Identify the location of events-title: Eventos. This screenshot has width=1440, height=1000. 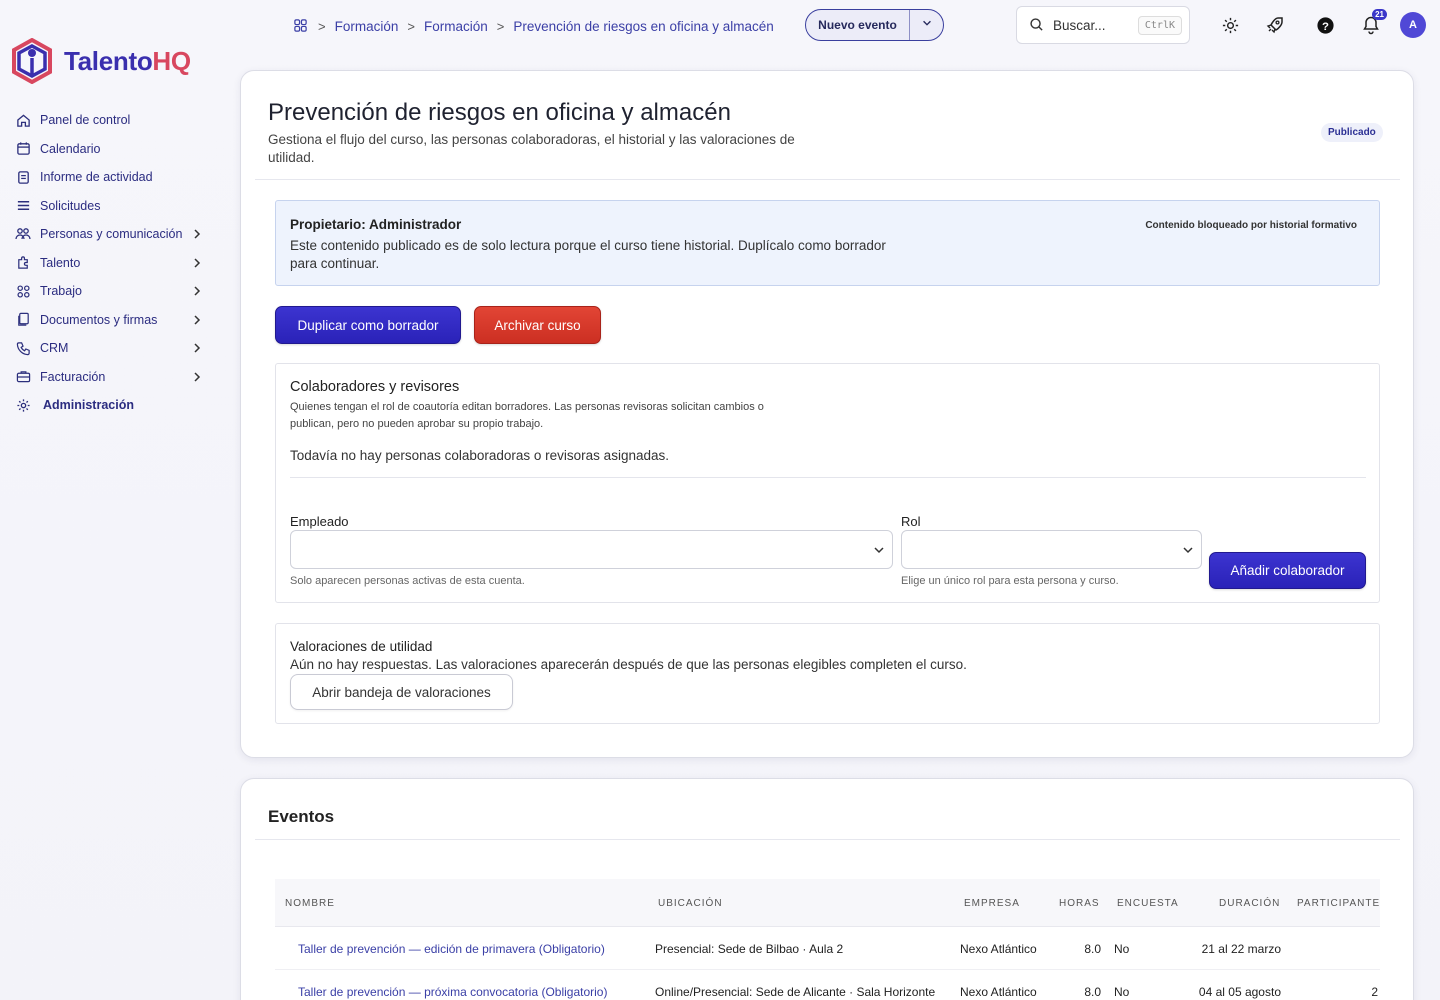
(301, 816).